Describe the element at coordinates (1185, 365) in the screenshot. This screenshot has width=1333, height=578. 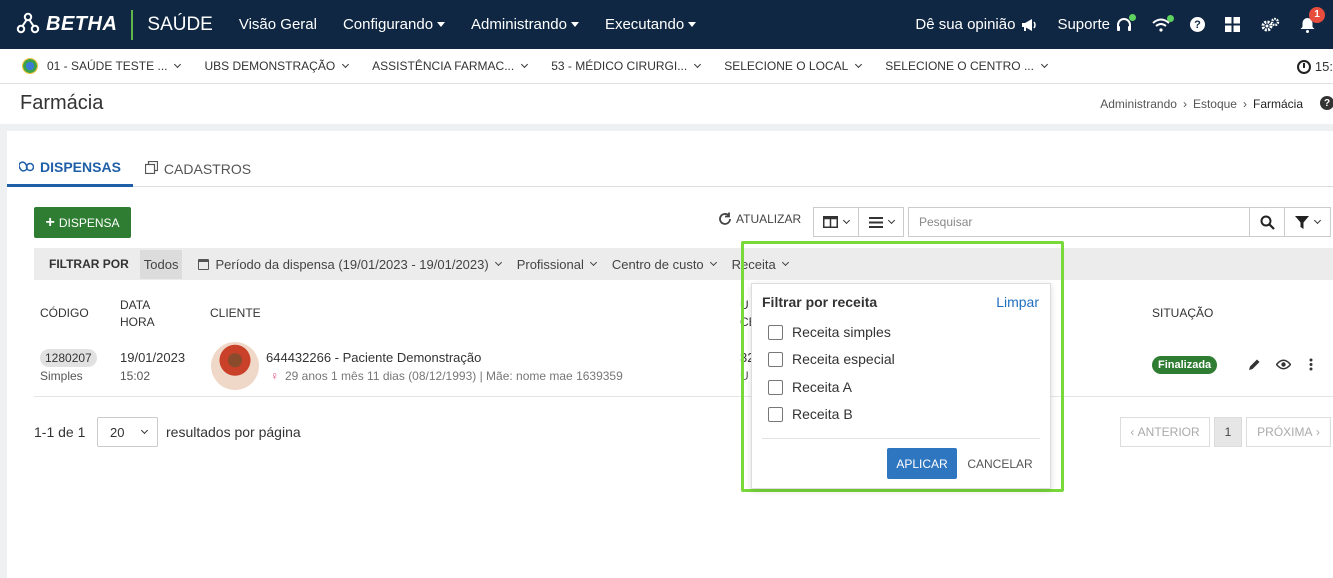
I see `status-badge: Finalizada` at that location.